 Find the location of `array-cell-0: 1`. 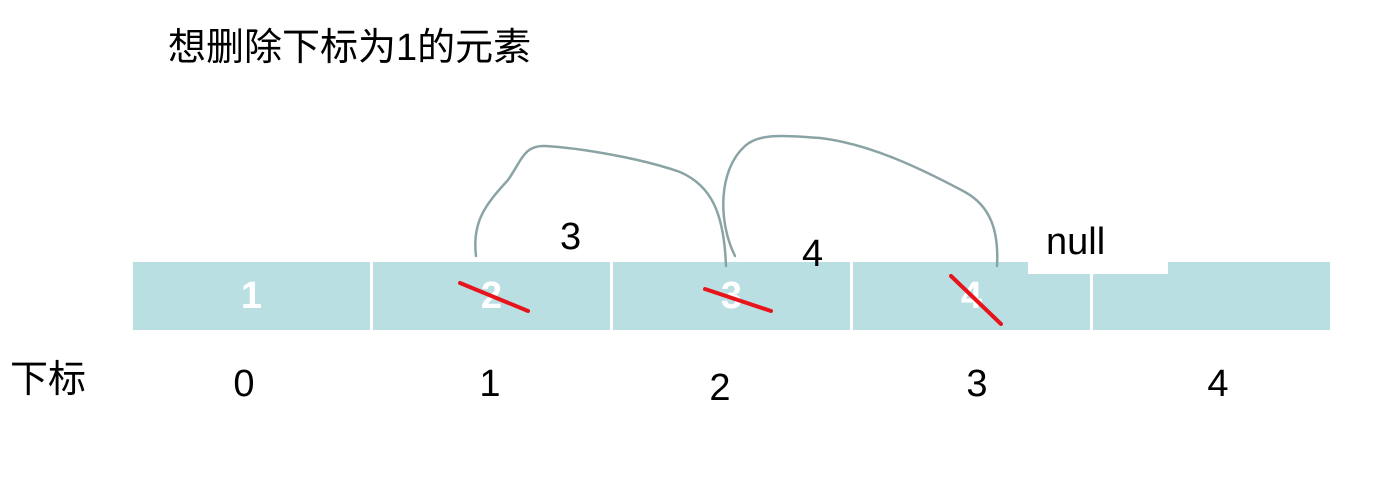

array-cell-0: 1 is located at coordinates (251, 296).